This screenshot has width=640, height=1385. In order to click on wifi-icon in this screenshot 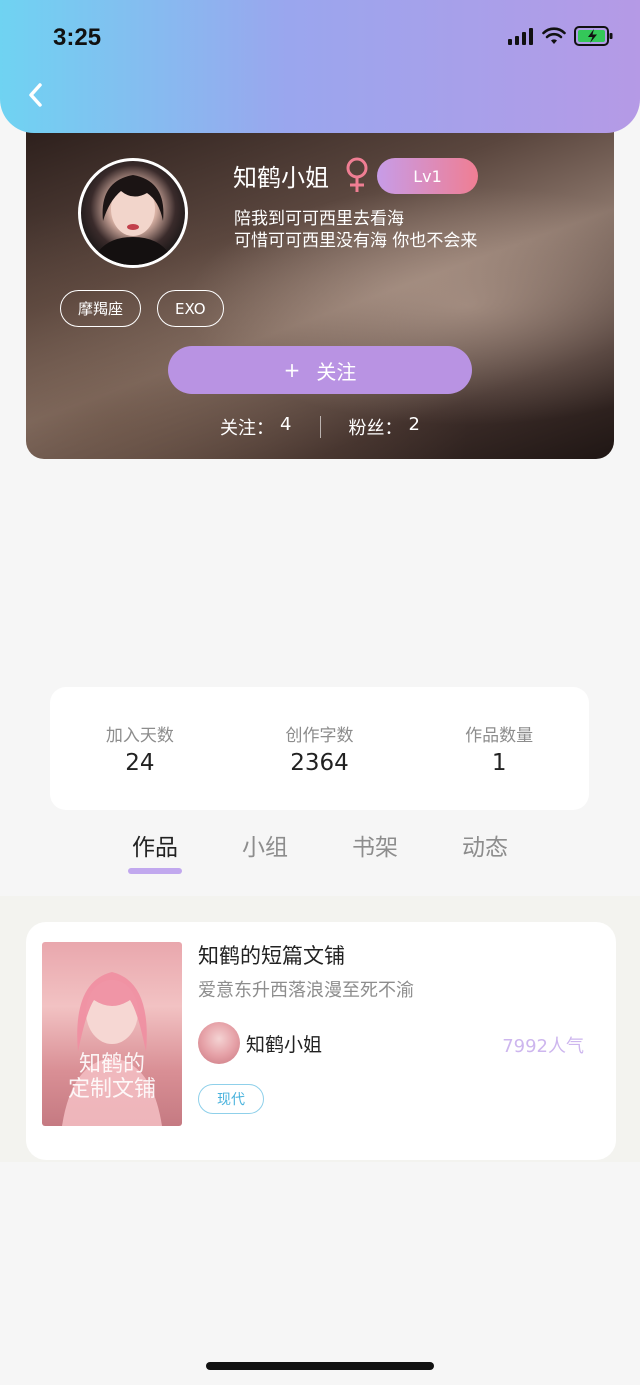, I will do `click(554, 35)`.